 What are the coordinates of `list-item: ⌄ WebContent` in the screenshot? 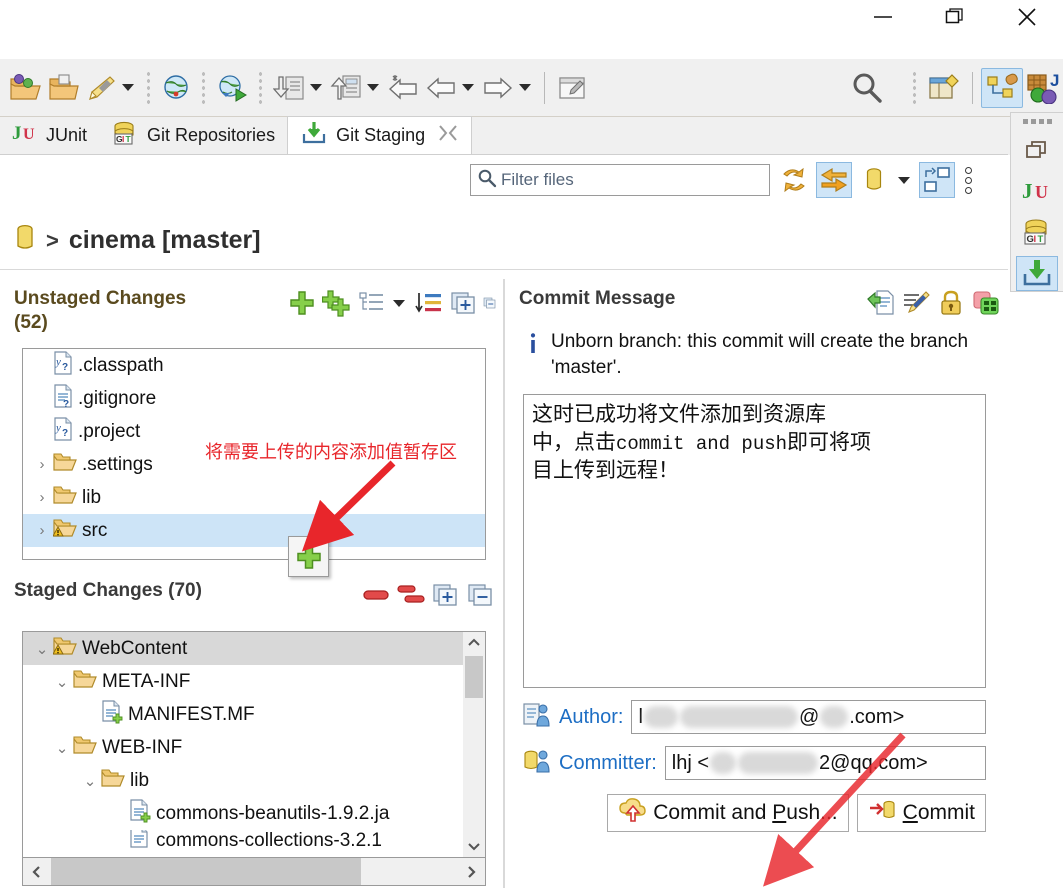 It's located at (244, 648).